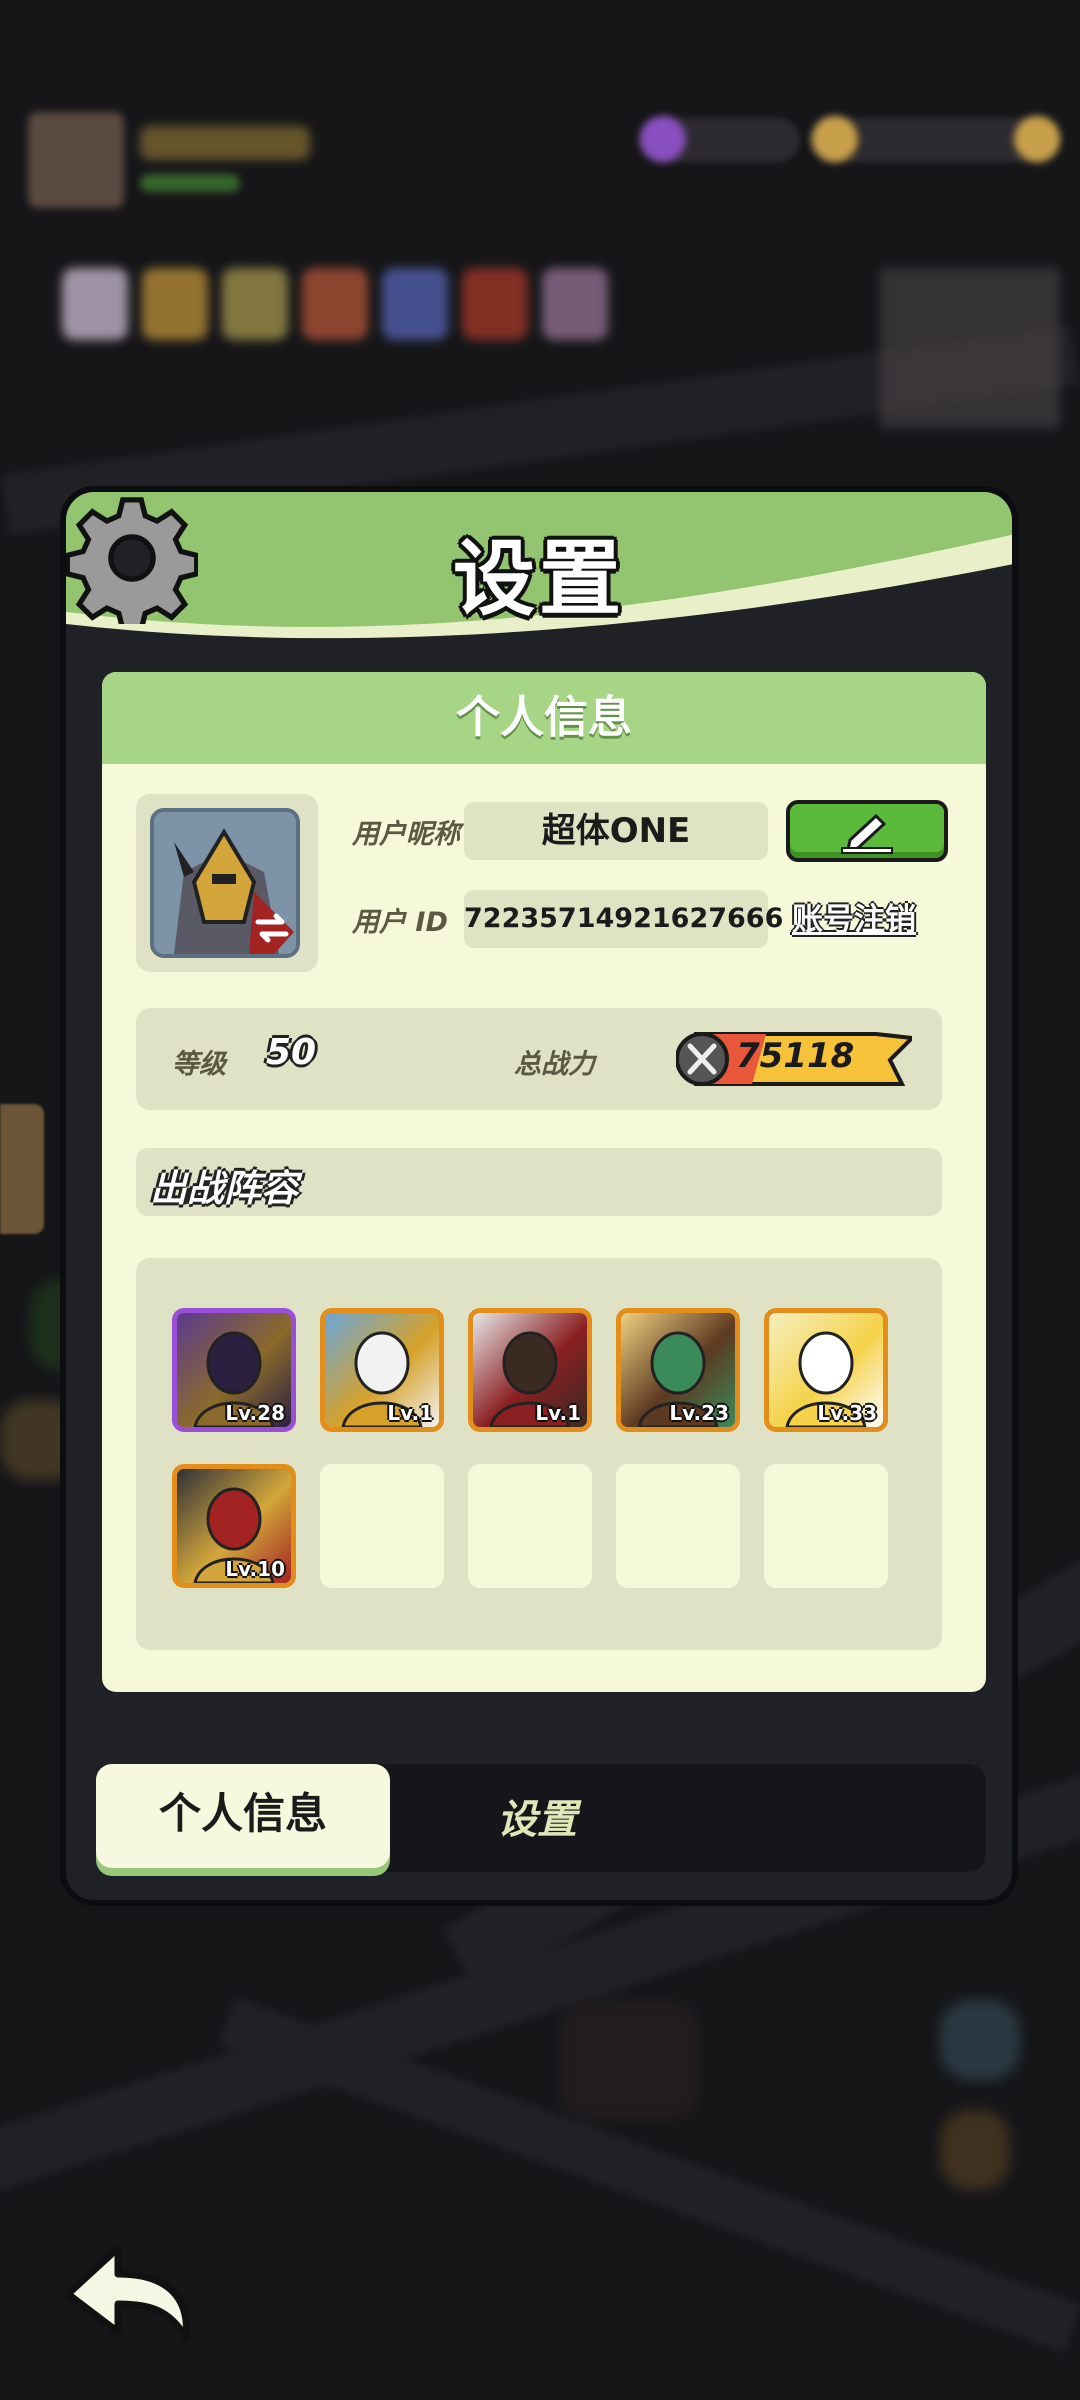  Describe the element at coordinates (678, 1370) in the screenshot. I see `hero-slot: Lv.23` at that location.